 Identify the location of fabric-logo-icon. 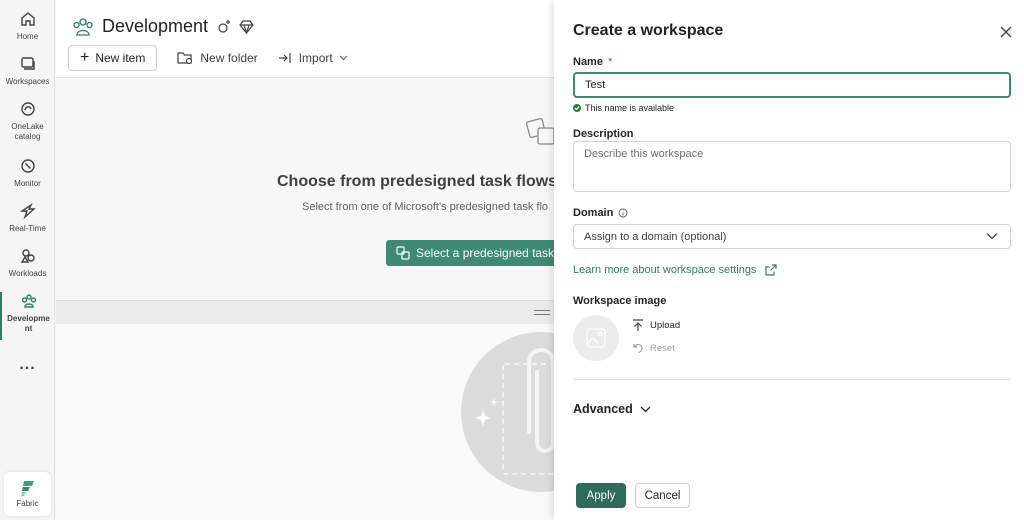
(27, 488).